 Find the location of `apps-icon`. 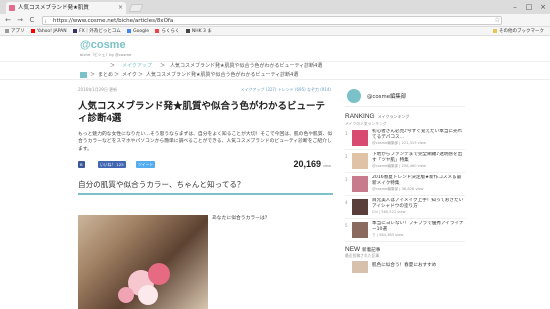

apps-icon is located at coordinates (7, 30).